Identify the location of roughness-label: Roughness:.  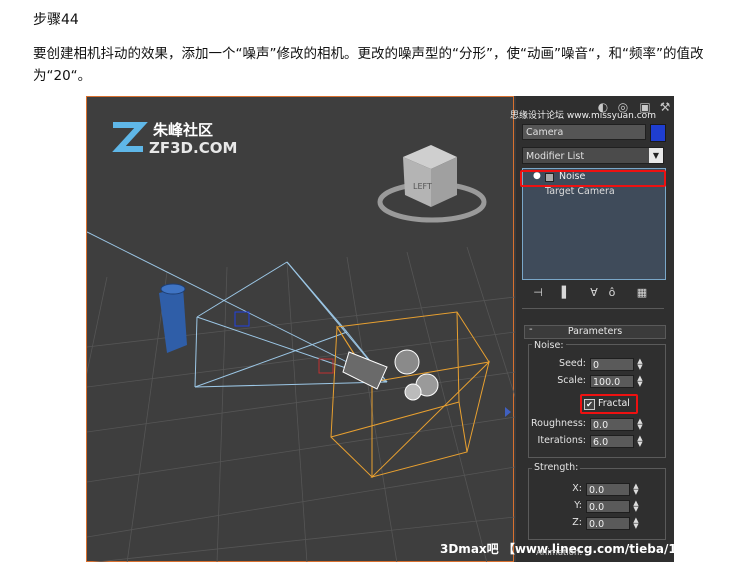
(558, 423).